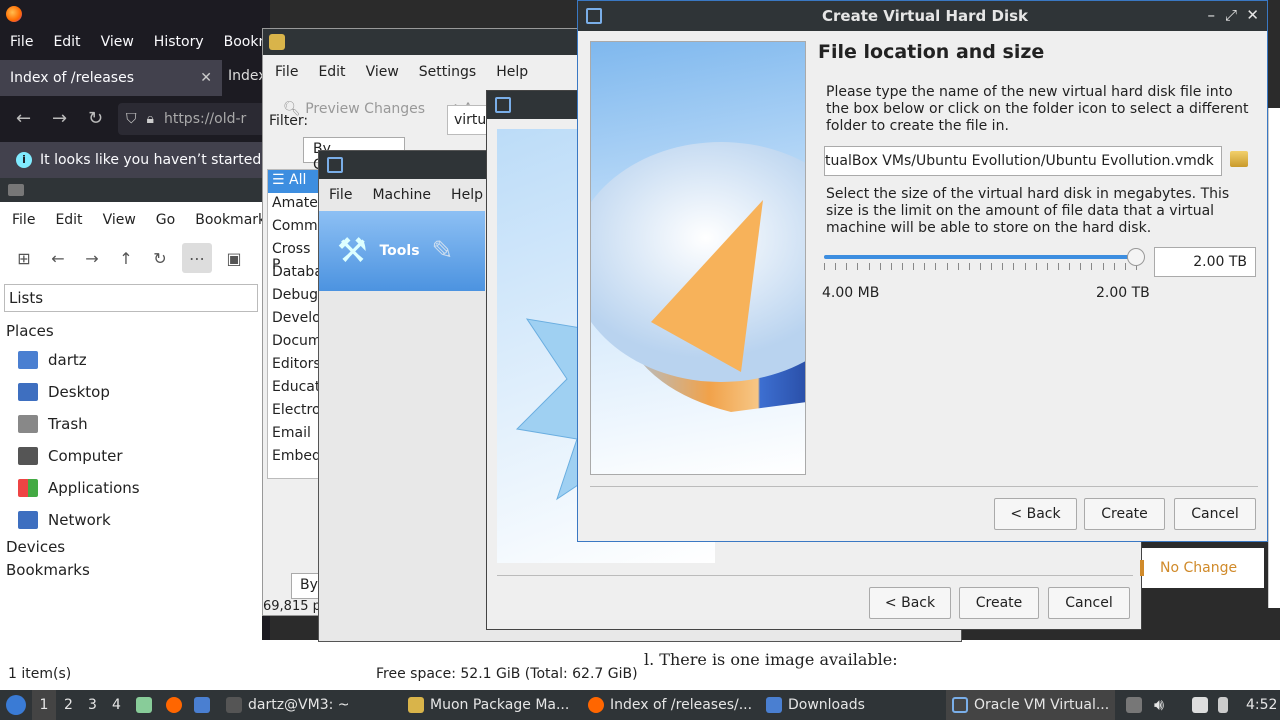 This screenshot has height=720, width=1280. Describe the element at coordinates (14, 14) in the screenshot. I see `firefox-icon` at that location.